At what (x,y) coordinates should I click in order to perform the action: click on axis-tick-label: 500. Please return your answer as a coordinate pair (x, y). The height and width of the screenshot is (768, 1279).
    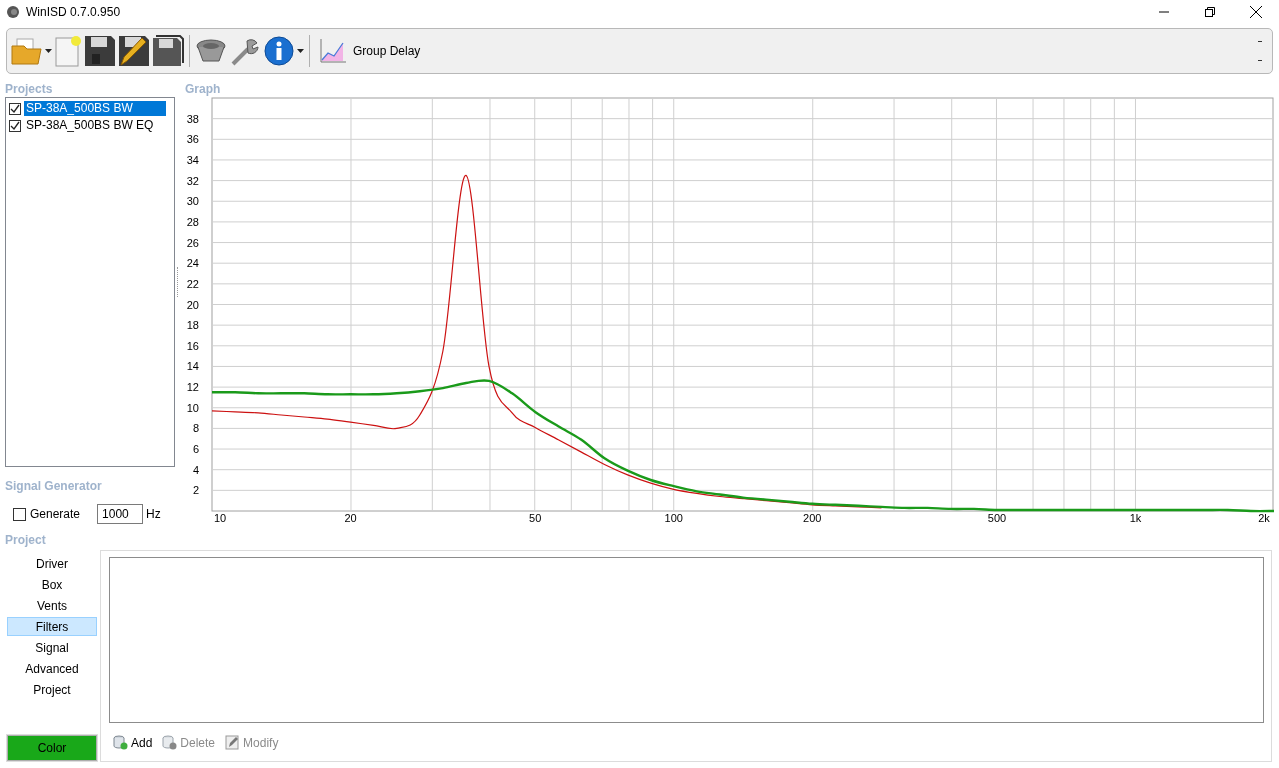
    Looking at the image, I should click on (997, 518).